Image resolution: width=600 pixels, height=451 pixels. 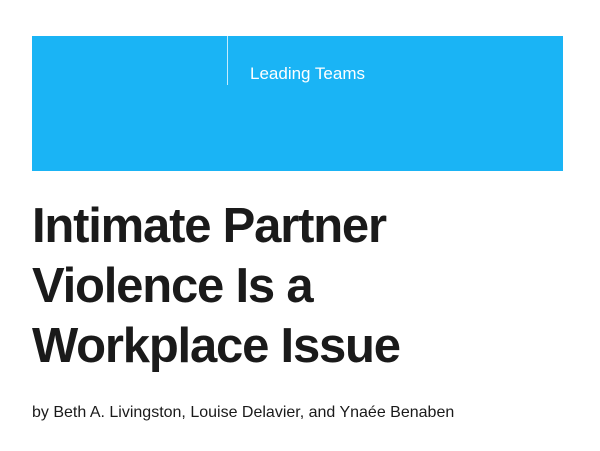 What do you see at coordinates (227, 60) in the screenshot?
I see `banner-divider` at bounding box center [227, 60].